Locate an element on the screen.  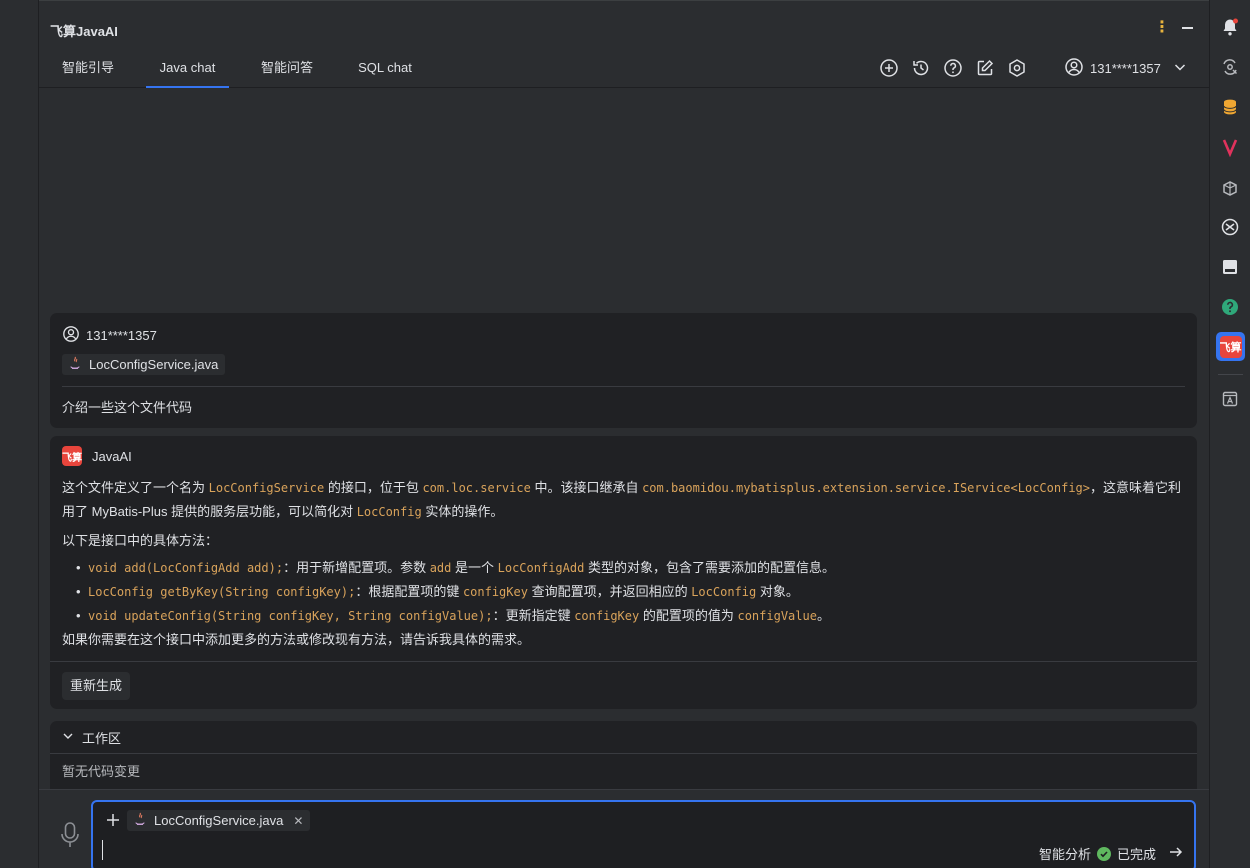
history-icon is located at coordinates (921, 68).